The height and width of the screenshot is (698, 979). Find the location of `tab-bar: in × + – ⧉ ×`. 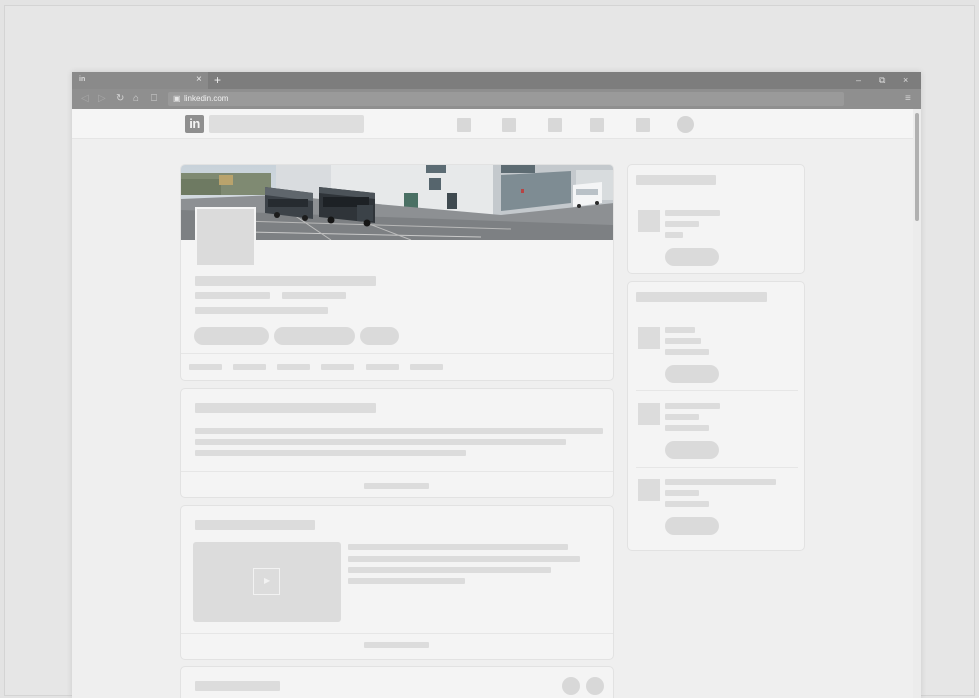

tab-bar: in × + – ⧉ × is located at coordinates (496, 80).